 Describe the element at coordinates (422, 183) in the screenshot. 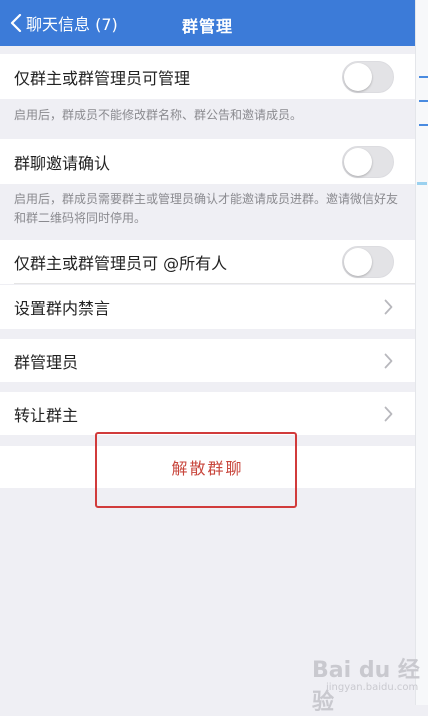

I see `gutter-highlight-mark` at that location.